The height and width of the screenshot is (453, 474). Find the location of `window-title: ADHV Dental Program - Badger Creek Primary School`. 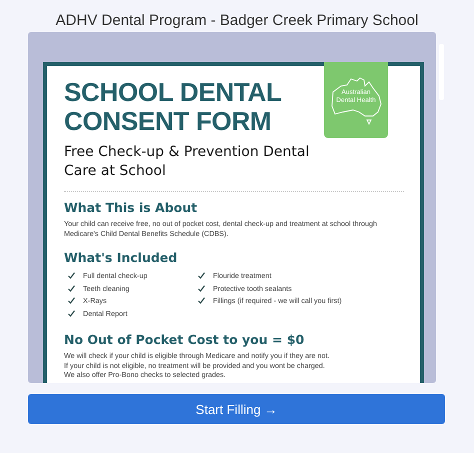

window-title: ADHV Dental Program - Badger Creek Primary School is located at coordinates (237, 21).